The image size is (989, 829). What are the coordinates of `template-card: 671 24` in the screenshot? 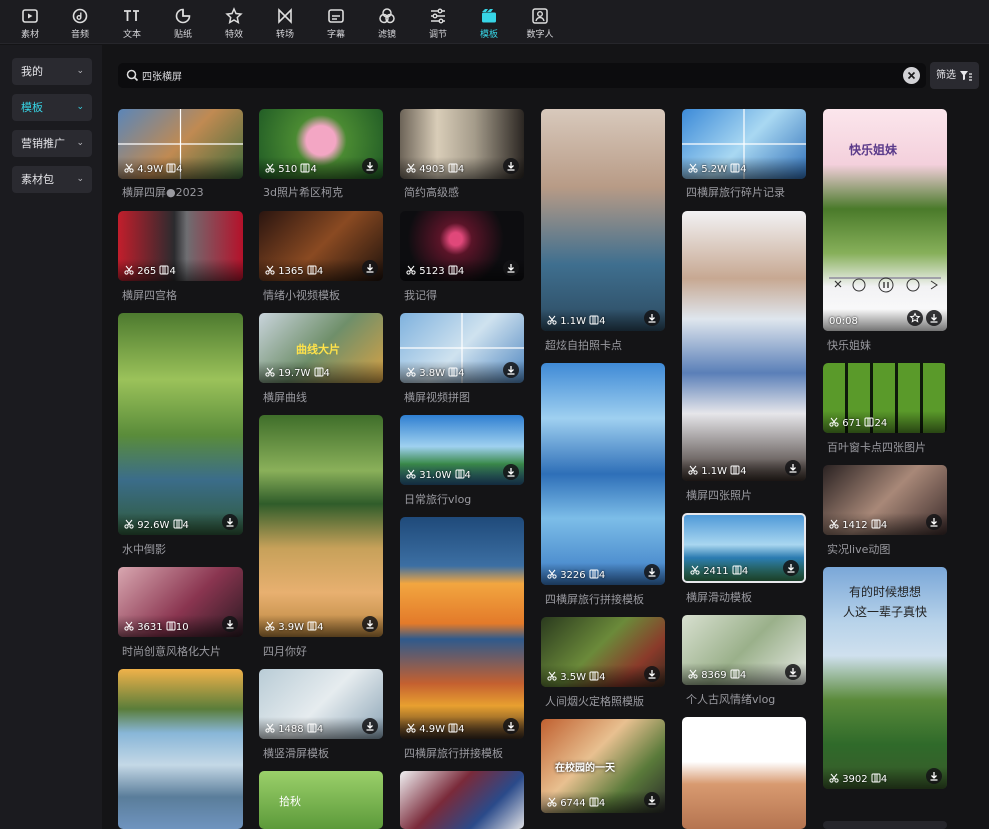 It's located at (885, 398).